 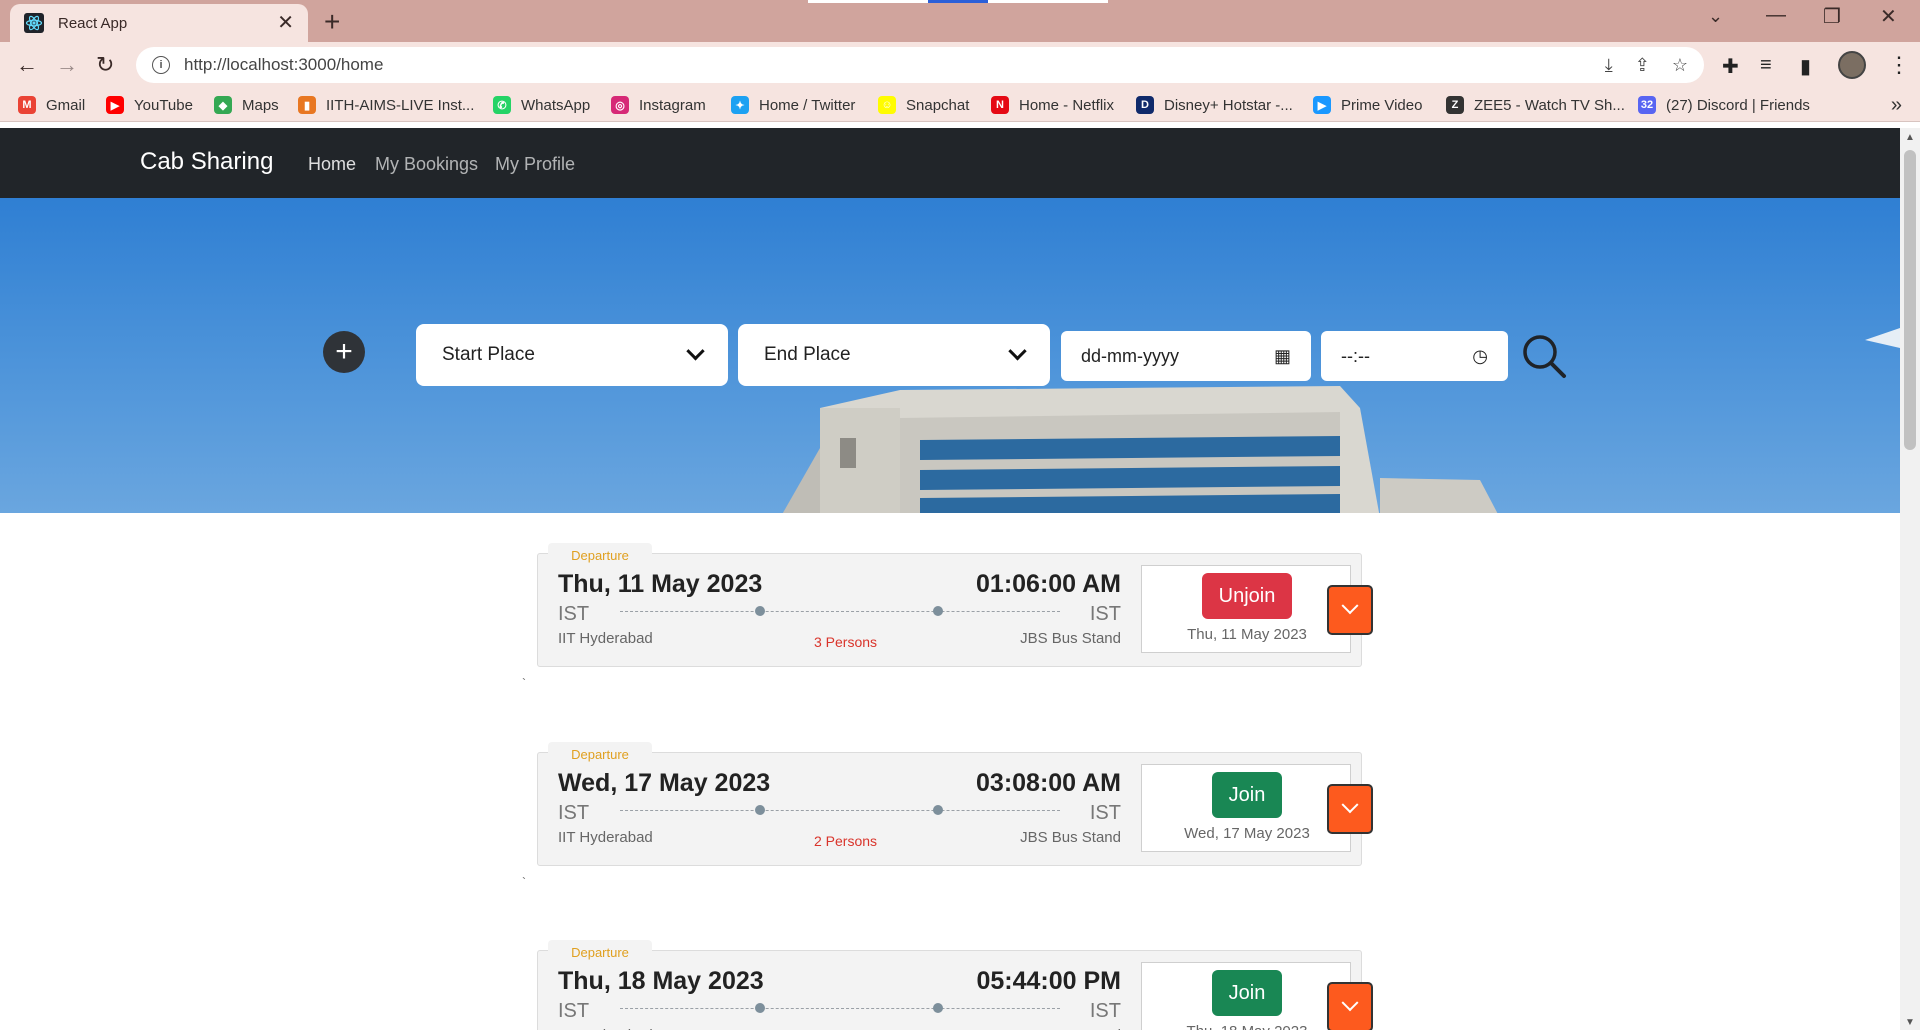 What do you see at coordinates (894, 355) in the screenshot?
I see `end-place-select: End Place` at bounding box center [894, 355].